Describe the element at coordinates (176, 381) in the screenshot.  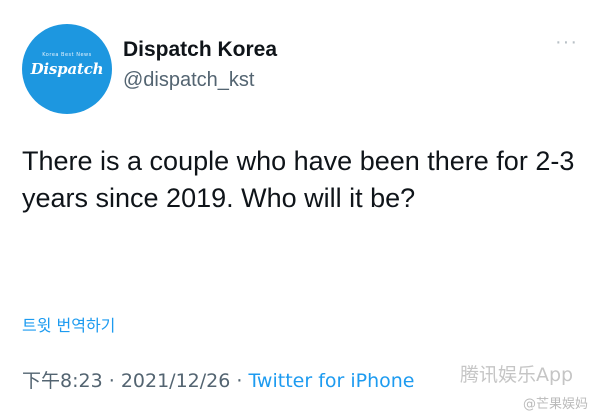
I see `tweet-date: 2021/12/26` at that location.